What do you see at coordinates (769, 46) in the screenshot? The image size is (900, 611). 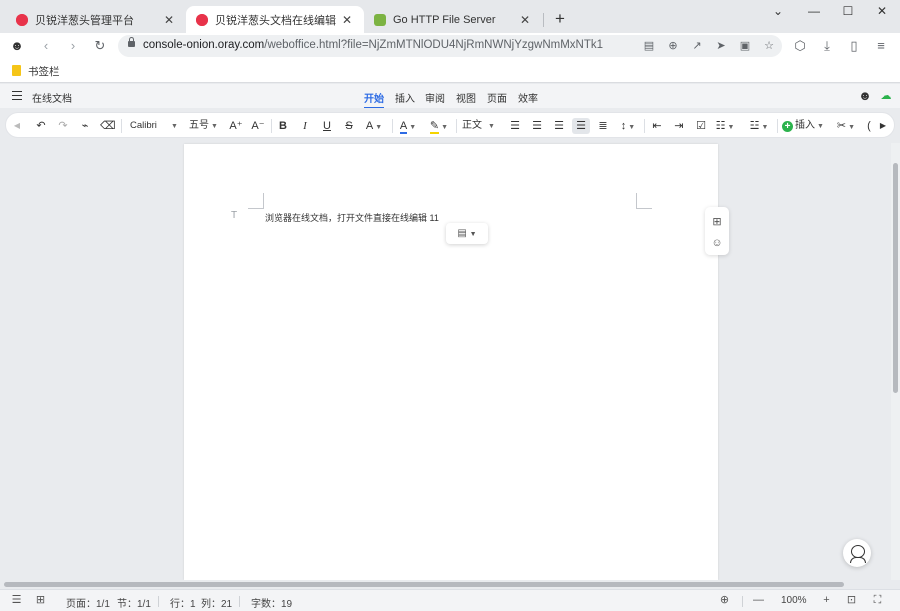 I see `star-icon: ☆` at bounding box center [769, 46].